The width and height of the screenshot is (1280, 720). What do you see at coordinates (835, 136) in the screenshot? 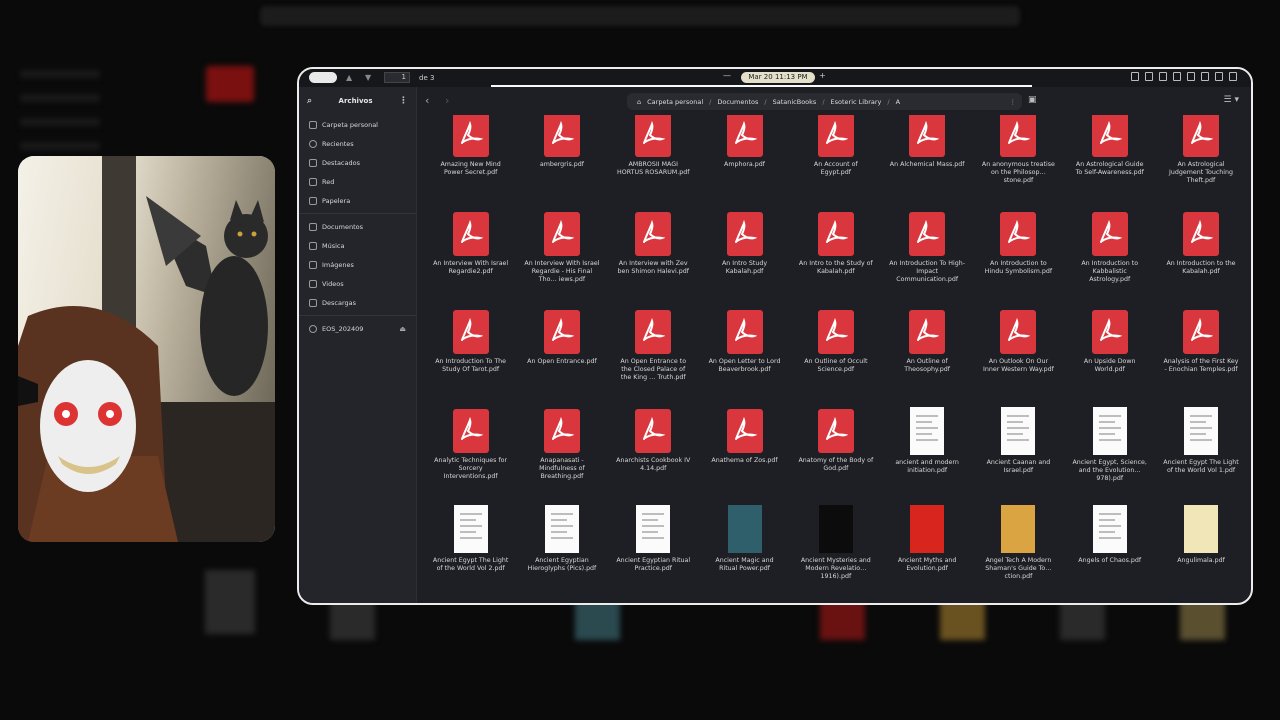
I see `pdf-icon` at bounding box center [835, 136].